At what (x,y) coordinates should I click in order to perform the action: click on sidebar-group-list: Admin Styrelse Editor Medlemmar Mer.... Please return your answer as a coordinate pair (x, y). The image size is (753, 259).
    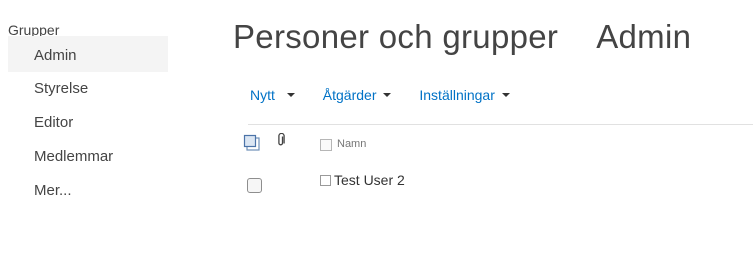
    Looking at the image, I should click on (88, 122).